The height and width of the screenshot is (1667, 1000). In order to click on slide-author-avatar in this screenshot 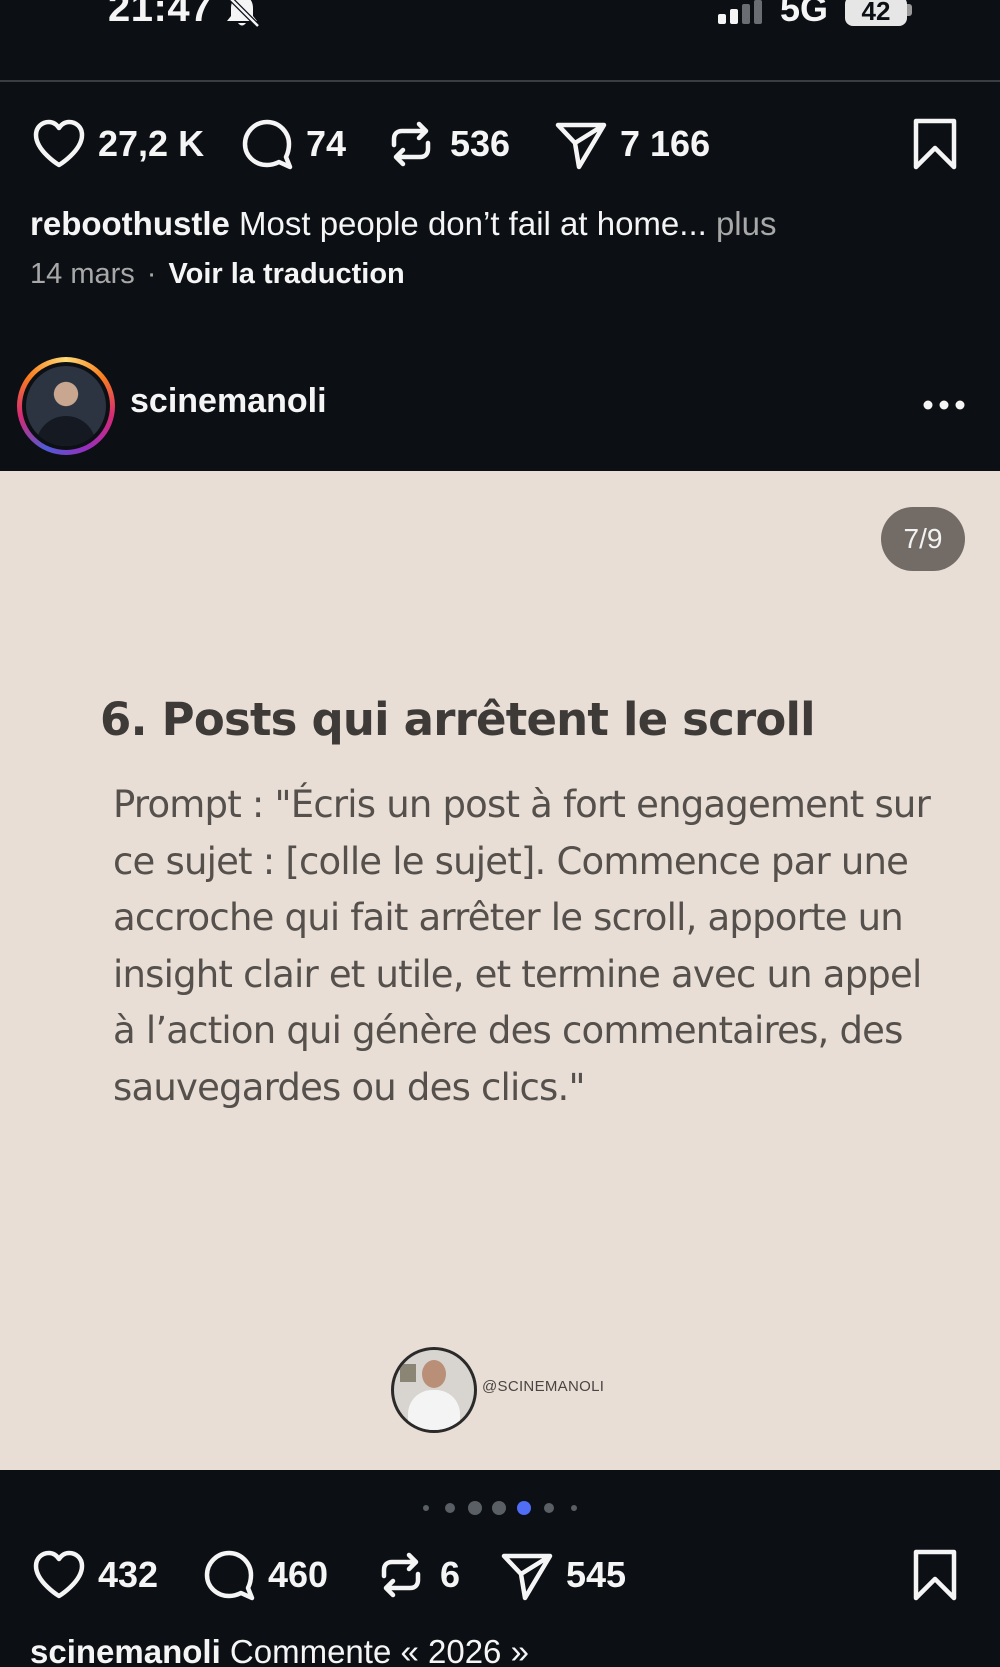, I will do `click(434, 1390)`.